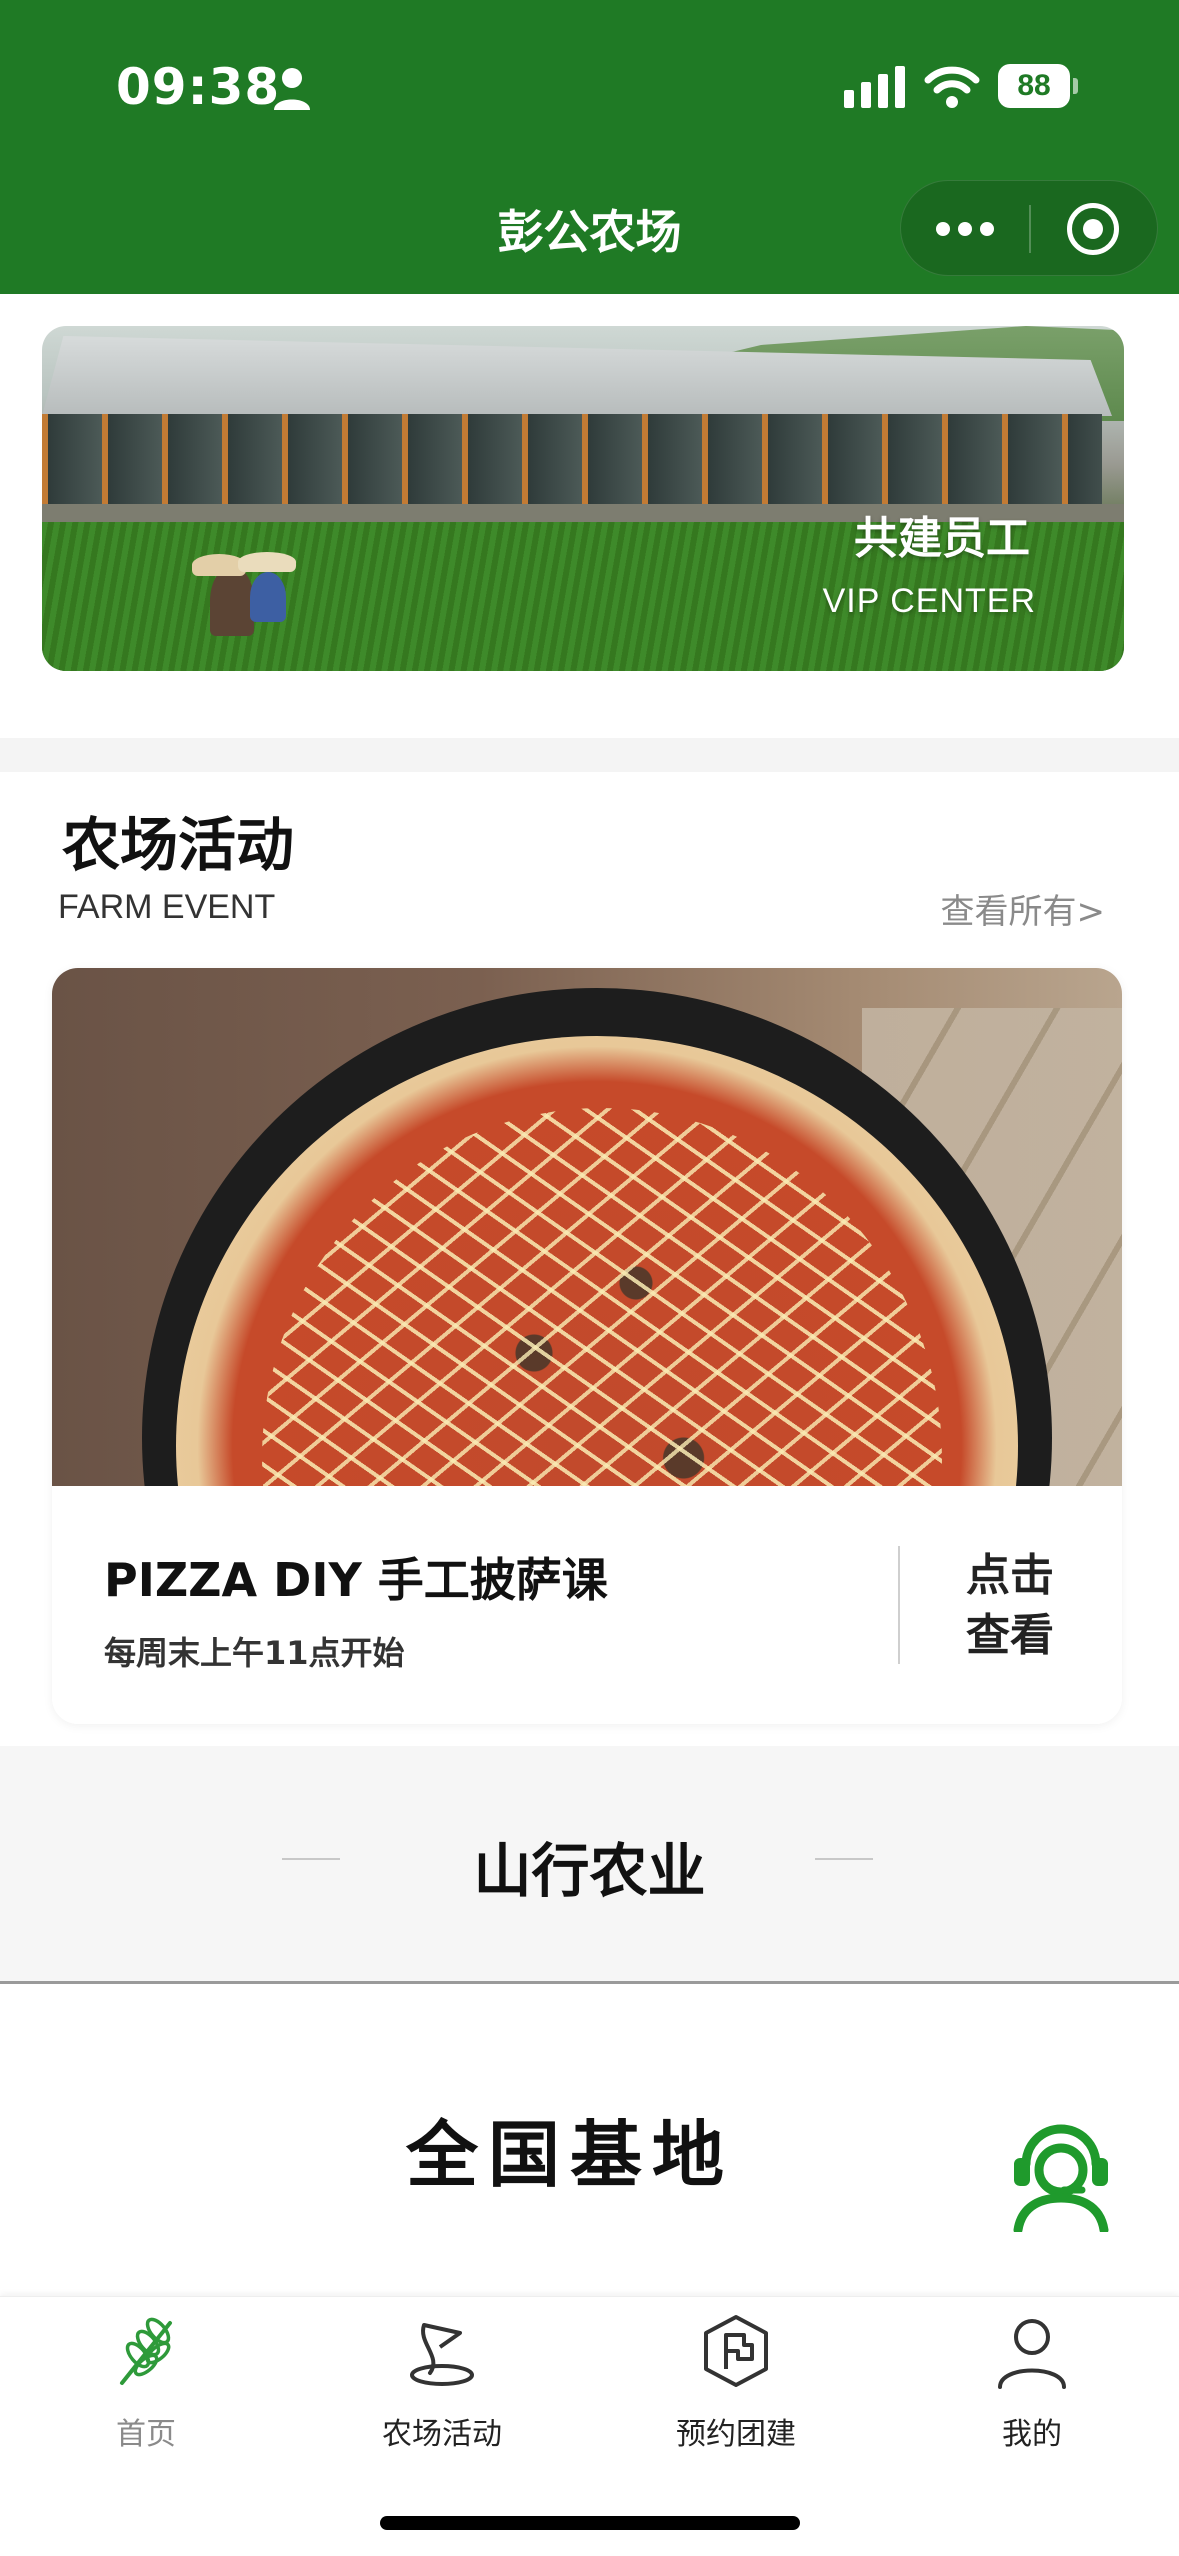 This screenshot has height=2556, width=1179. I want to click on banner-building, so click(572, 459).